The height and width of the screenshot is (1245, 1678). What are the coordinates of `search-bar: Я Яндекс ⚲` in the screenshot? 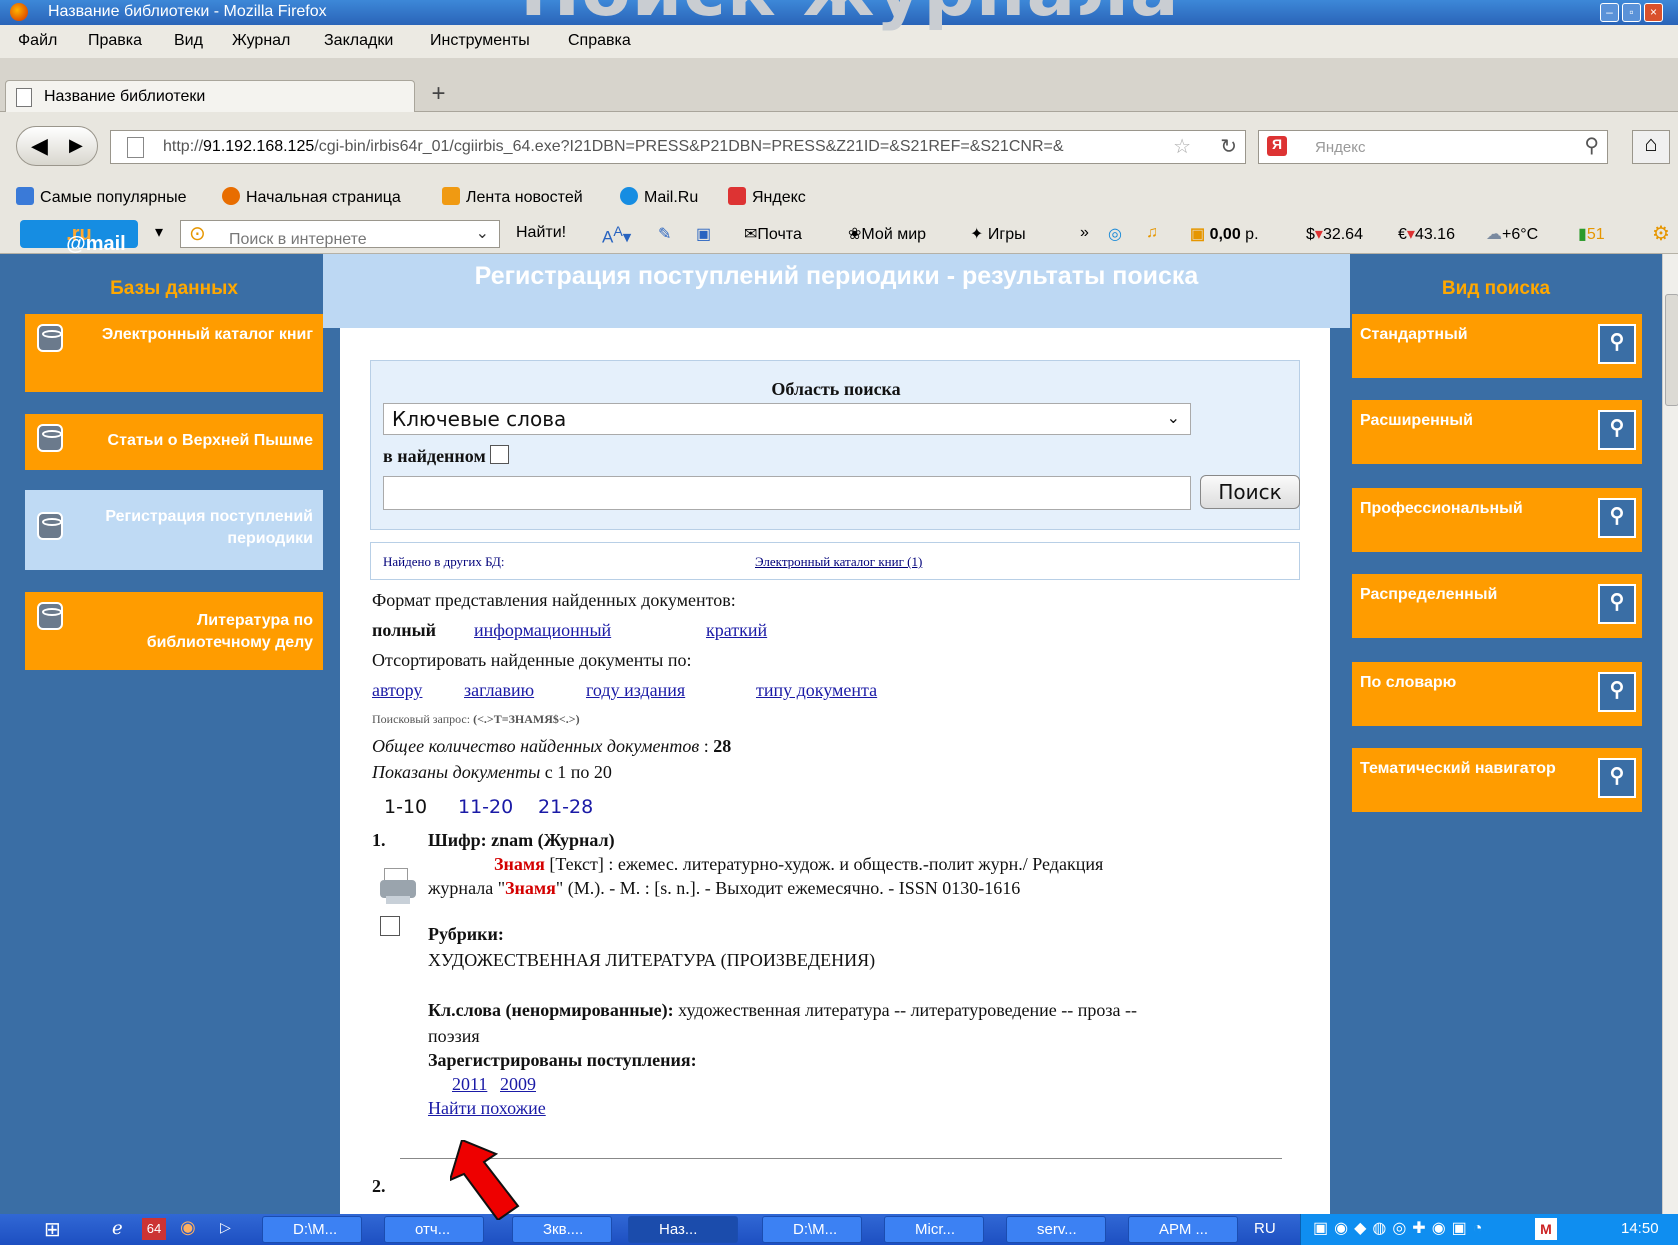 It's located at (1433, 147).